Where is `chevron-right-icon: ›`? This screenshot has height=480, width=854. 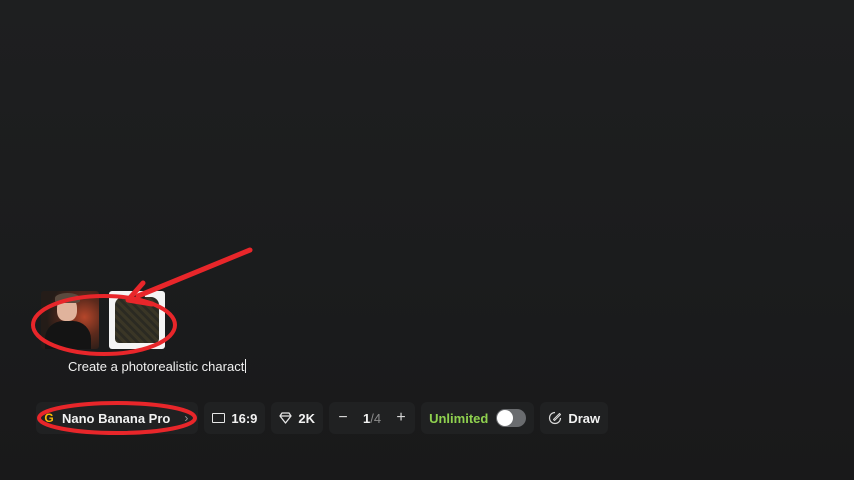 chevron-right-icon: › is located at coordinates (186, 418).